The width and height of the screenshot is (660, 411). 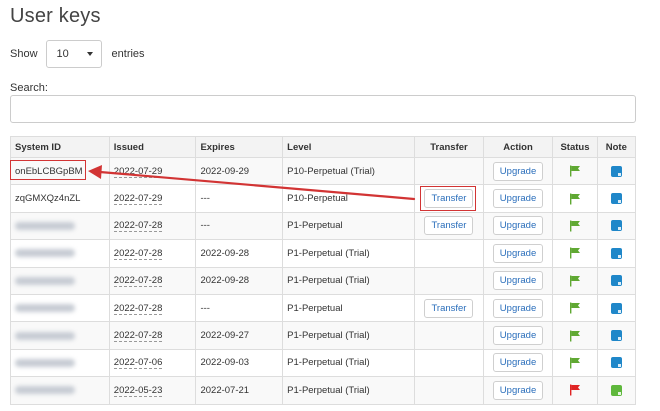 I want to click on issued-date: 2022-07-06, so click(x=138, y=363).